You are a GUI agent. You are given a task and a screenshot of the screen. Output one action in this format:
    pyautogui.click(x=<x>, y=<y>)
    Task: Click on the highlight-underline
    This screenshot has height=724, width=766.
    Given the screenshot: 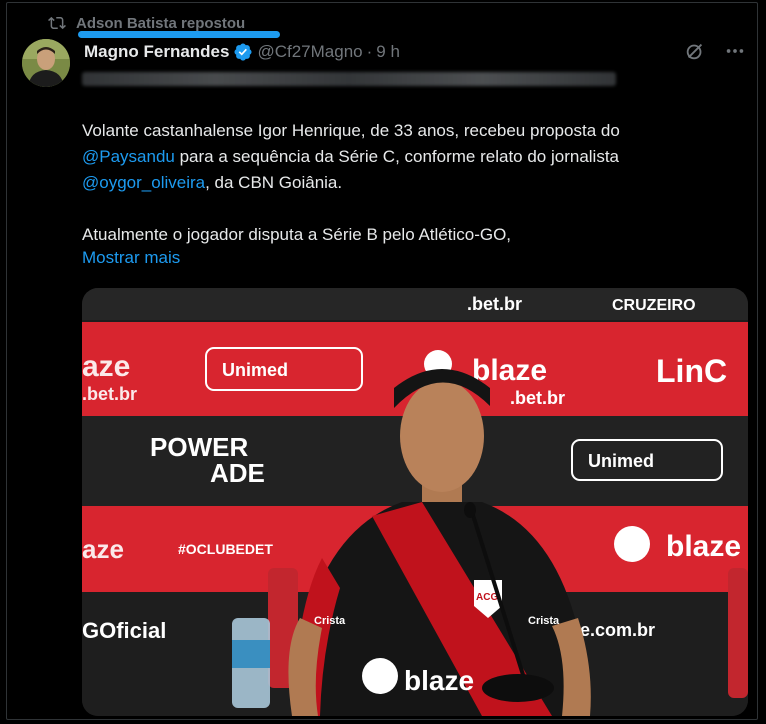 What is the action you would take?
    pyautogui.click(x=179, y=34)
    